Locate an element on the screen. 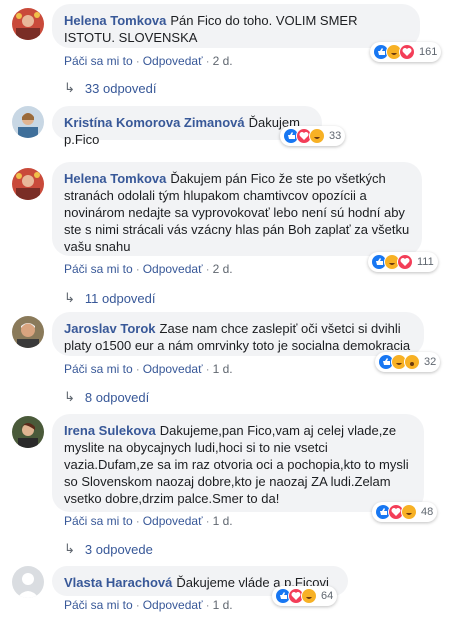 The image size is (475, 623). reaction-summary: 32 is located at coordinates (408, 362).